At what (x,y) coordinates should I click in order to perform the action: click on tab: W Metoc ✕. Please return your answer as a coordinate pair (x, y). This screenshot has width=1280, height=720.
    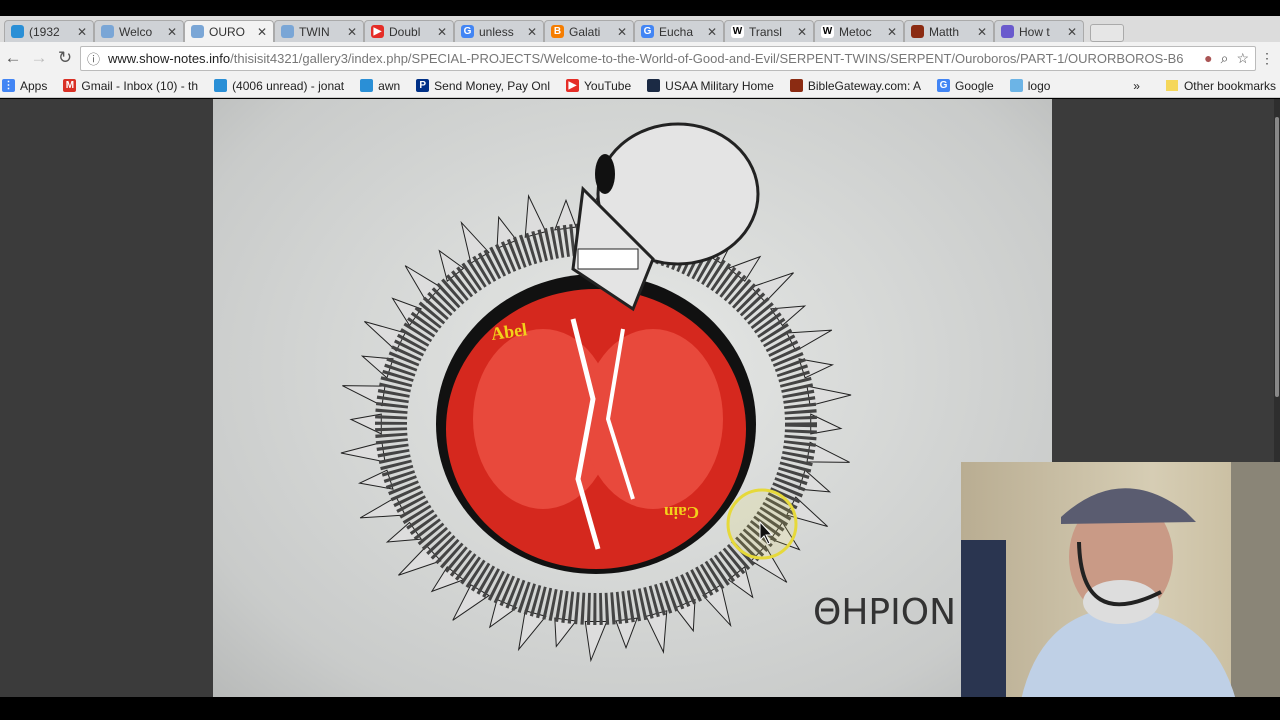
    Looking at the image, I should click on (859, 31).